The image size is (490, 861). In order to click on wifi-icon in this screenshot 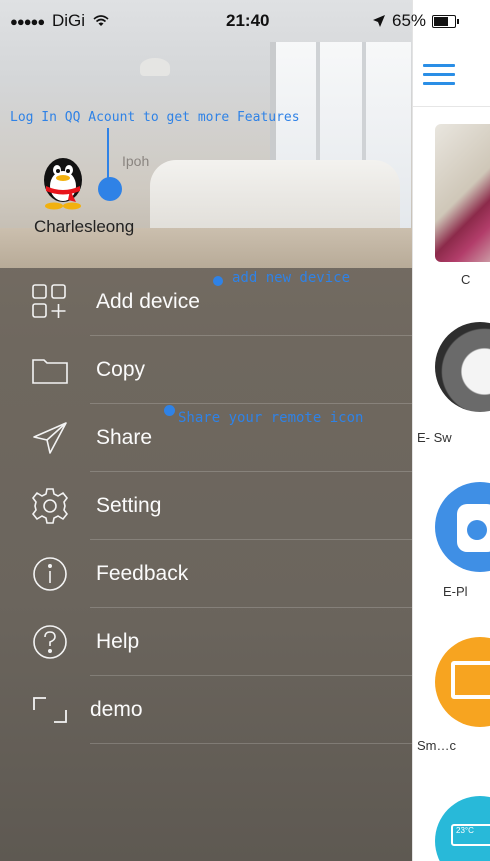, I will do `click(101, 20)`.